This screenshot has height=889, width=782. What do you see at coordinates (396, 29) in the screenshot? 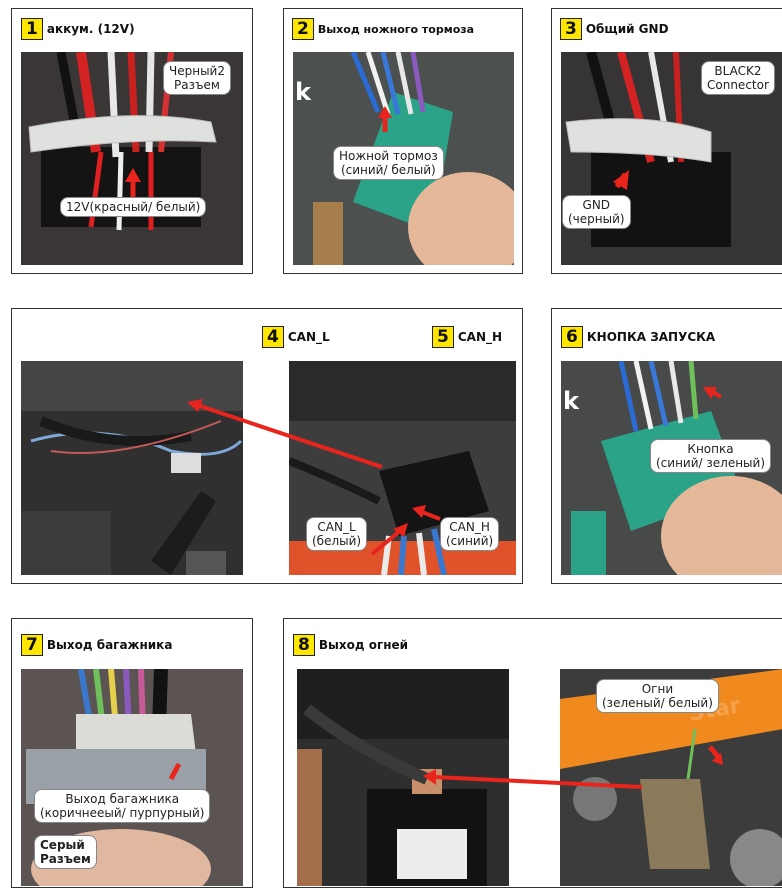
I see `step-title-foot-brake: Выход ножного тормоза` at bounding box center [396, 29].